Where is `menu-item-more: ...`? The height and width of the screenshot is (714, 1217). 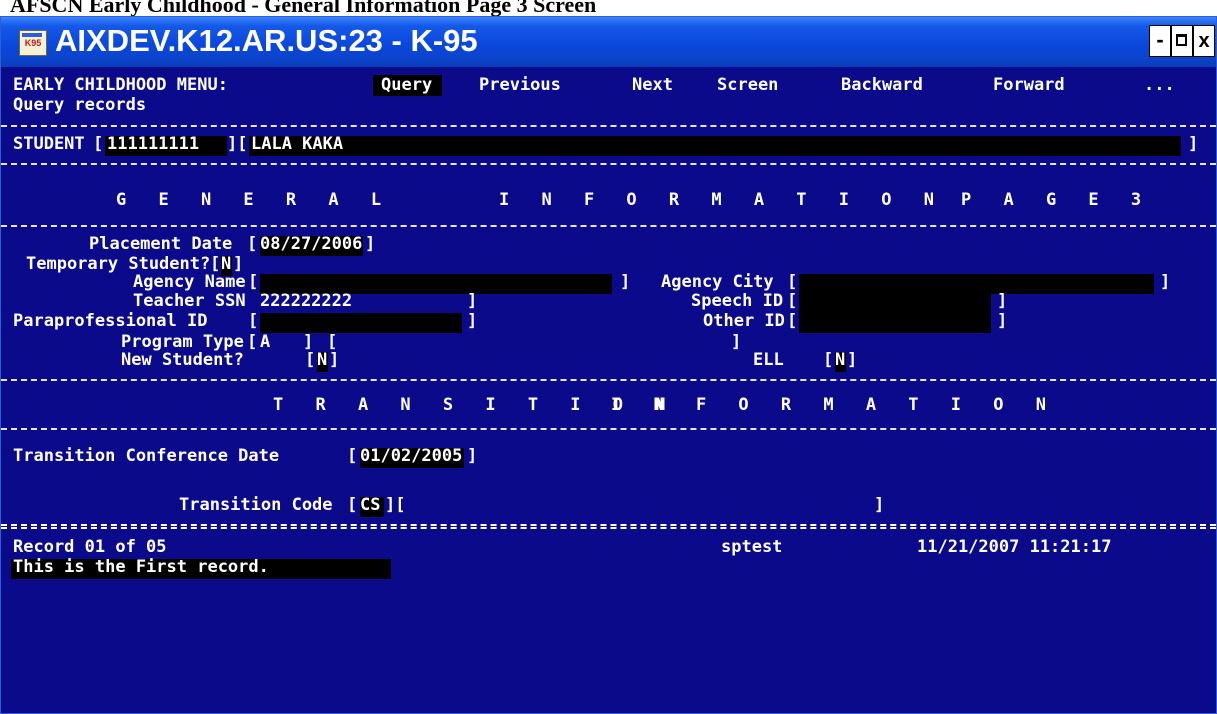
menu-item-more: ... is located at coordinates (1159, 85).